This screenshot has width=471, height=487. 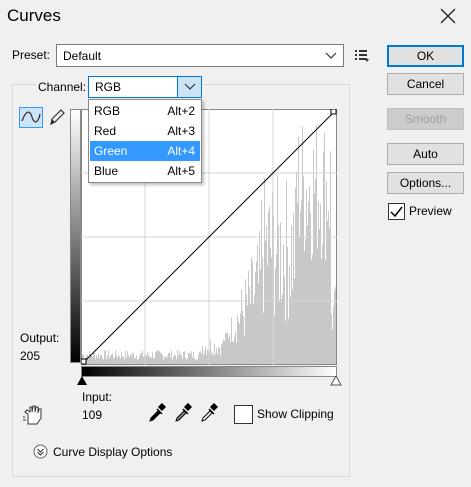 I want to click on menu-item-blue: Blue Alt+5, so click(x=145, y=171).